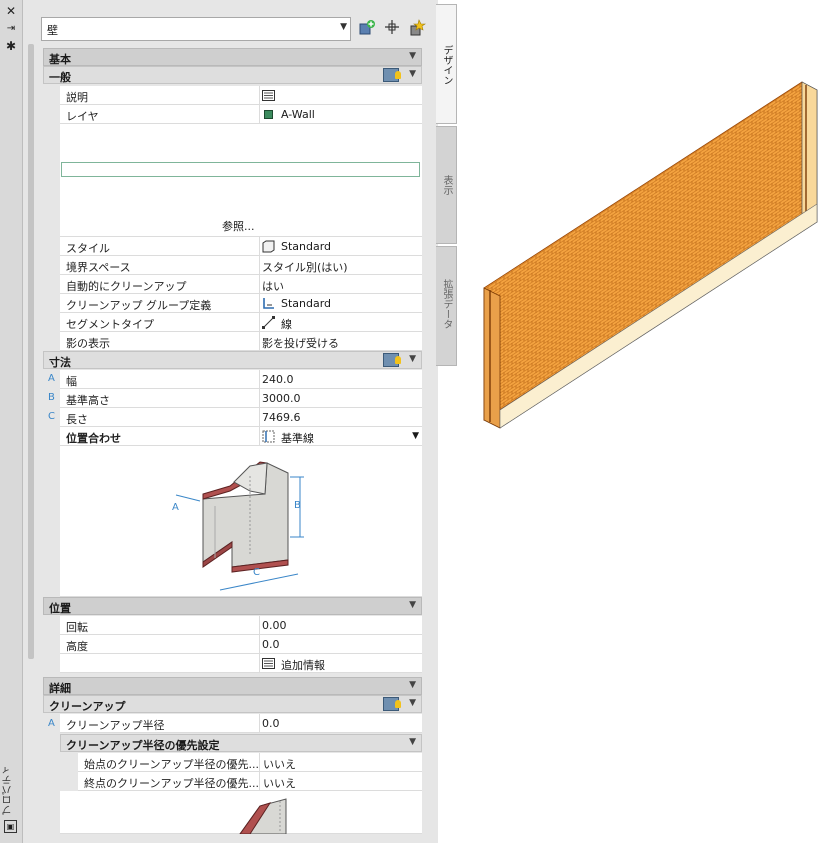  Describe the element at coordinates (241, 813) in the screenshot. I see `cleanup-diagram` at that location.